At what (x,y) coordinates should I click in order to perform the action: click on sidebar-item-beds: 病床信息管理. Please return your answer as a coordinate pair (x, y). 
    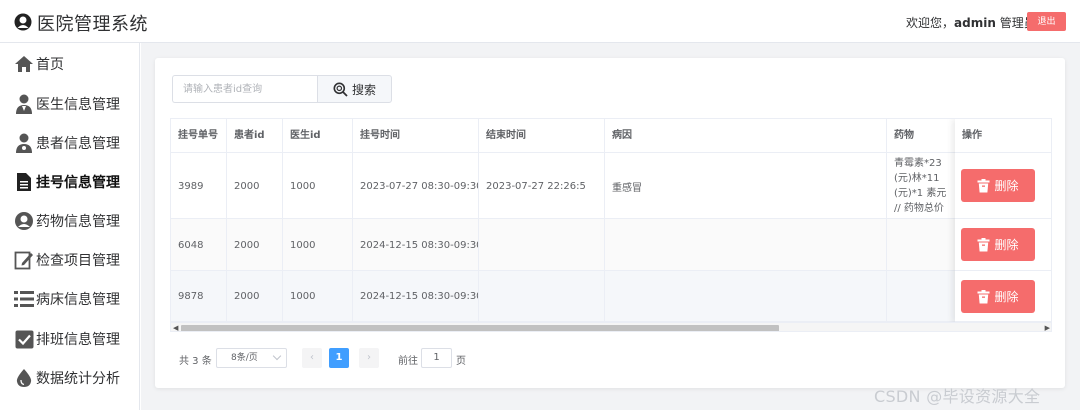
    Looking at the image, I should click on (70, 299).